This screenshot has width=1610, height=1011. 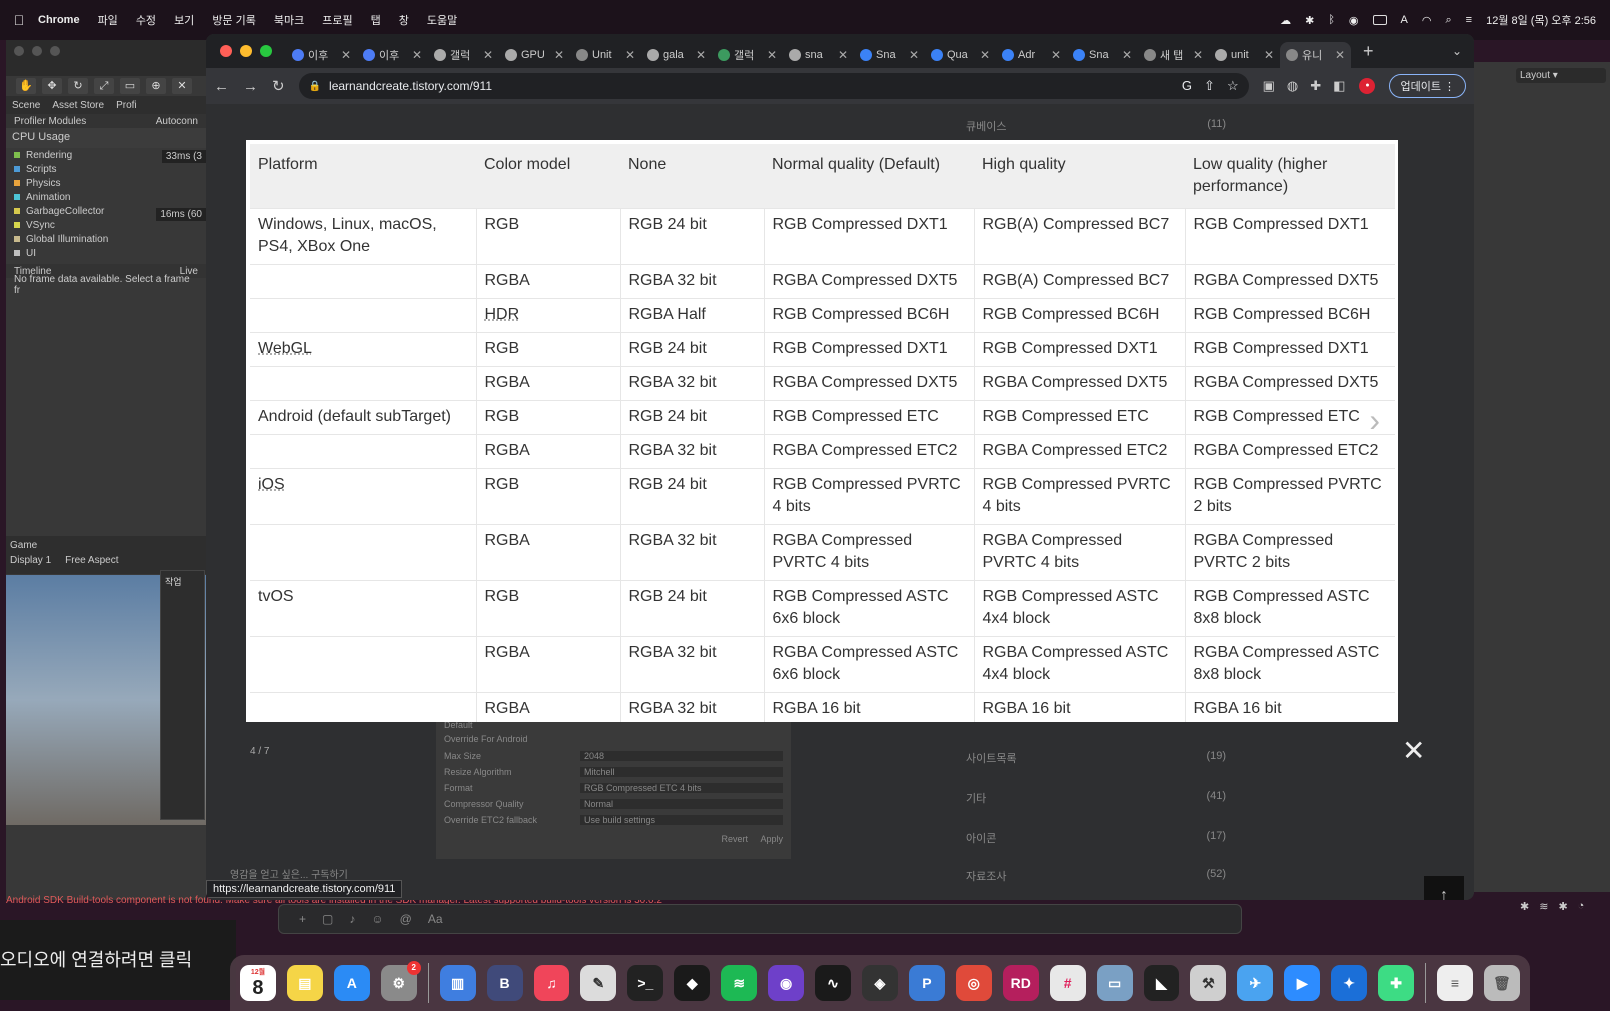 What do you see at coordinates (304, 983) in the screenshot?
I see `notes-app: ▤` at bounding box center [304, 983].